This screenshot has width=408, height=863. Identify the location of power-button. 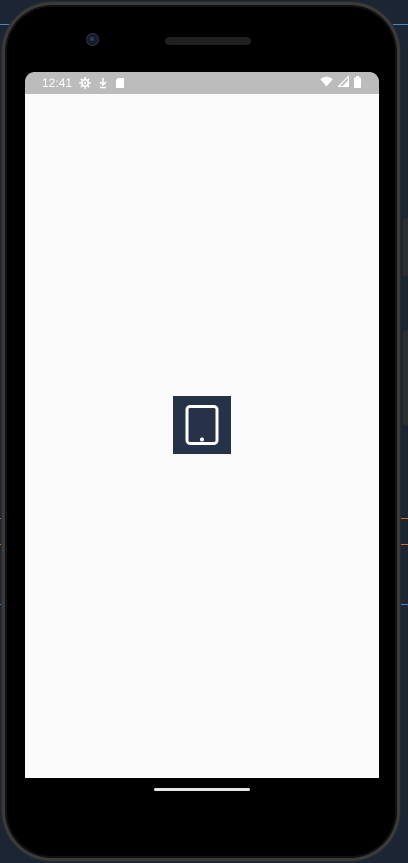
(405, 247).